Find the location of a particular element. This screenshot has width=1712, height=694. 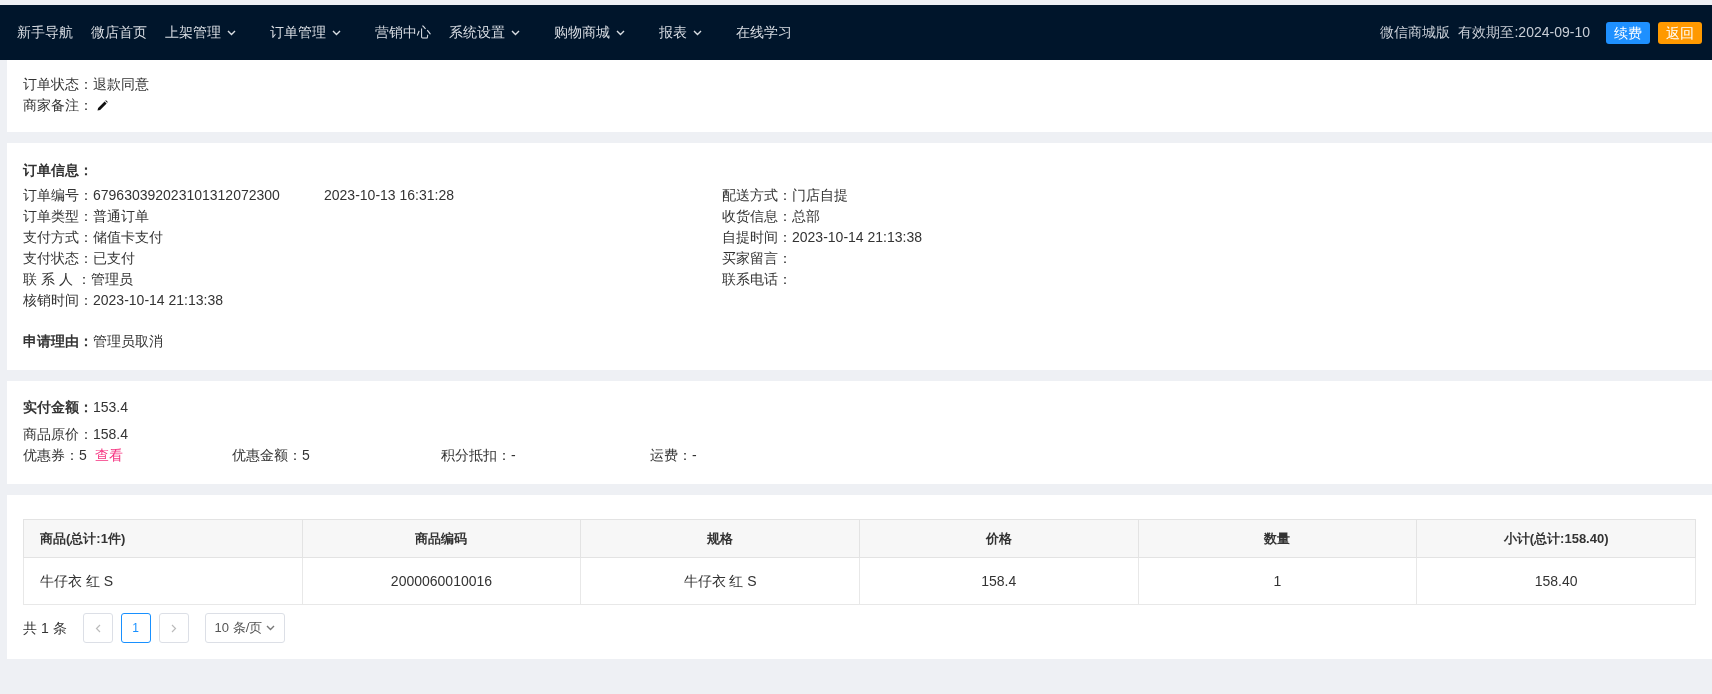

table-cell: 2000060010016 is located at coordinates (441, 581).